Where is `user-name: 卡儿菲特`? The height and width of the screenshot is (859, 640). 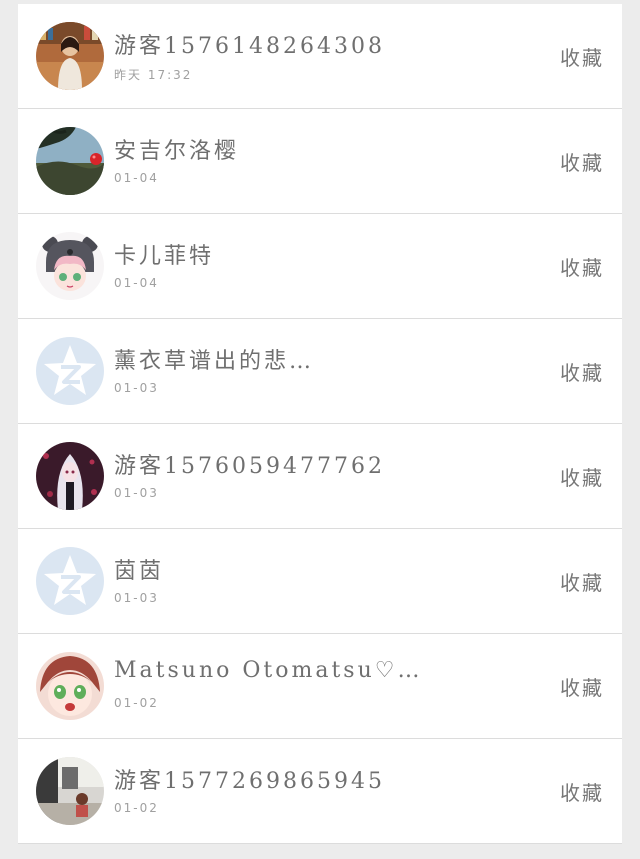 user-name: 卡儿菲特 is located at coordinates (164, 256).